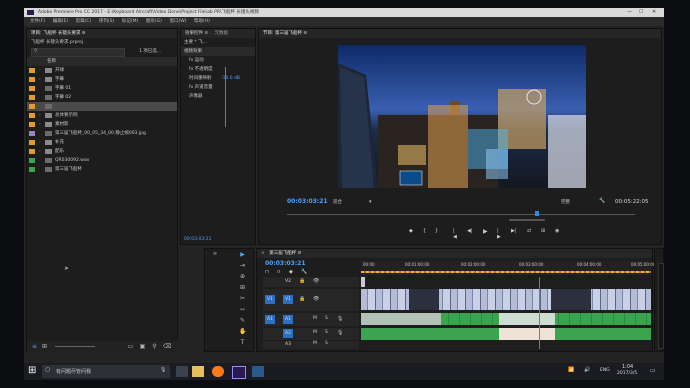 Image resolution: width=690 pixels, height=388 pixels. What do you see at coordinates (288, 319) in the screenshot?
I see `track-label: A1` at bounding box center [288, 319].